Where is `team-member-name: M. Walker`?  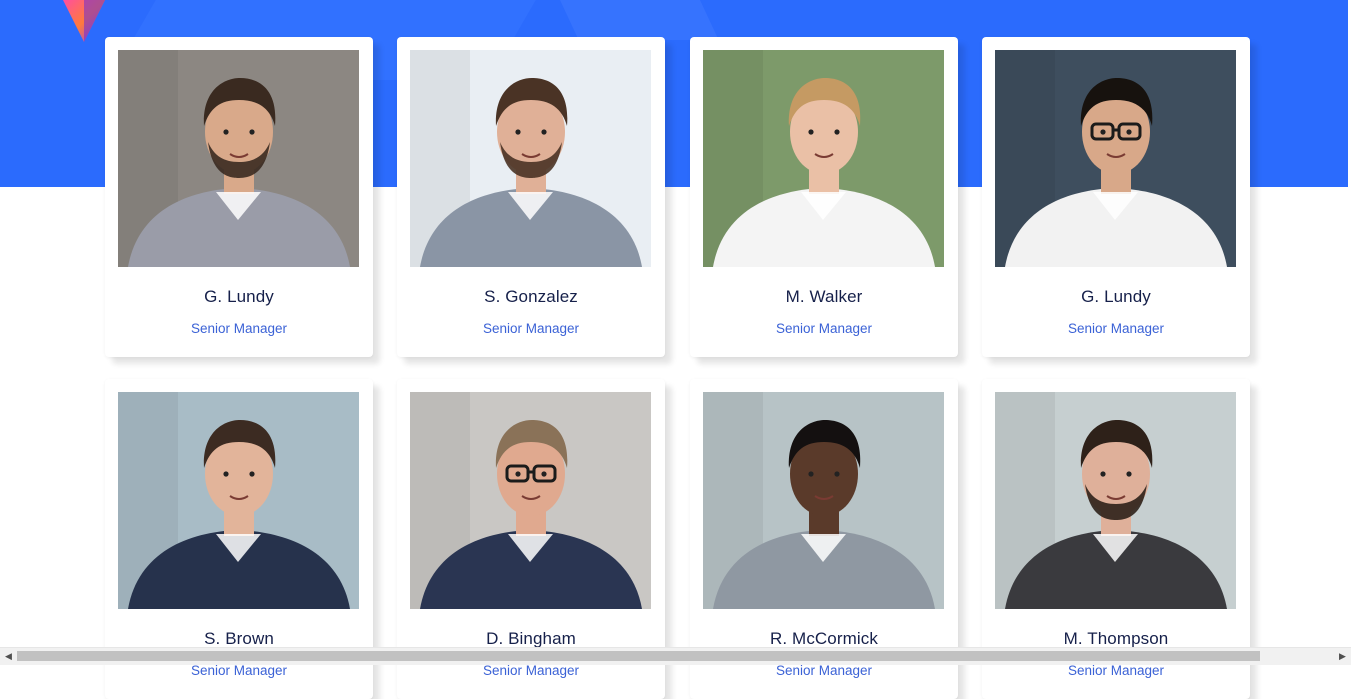
team-member-name: M. Walker is located at coordinates (824, 297).